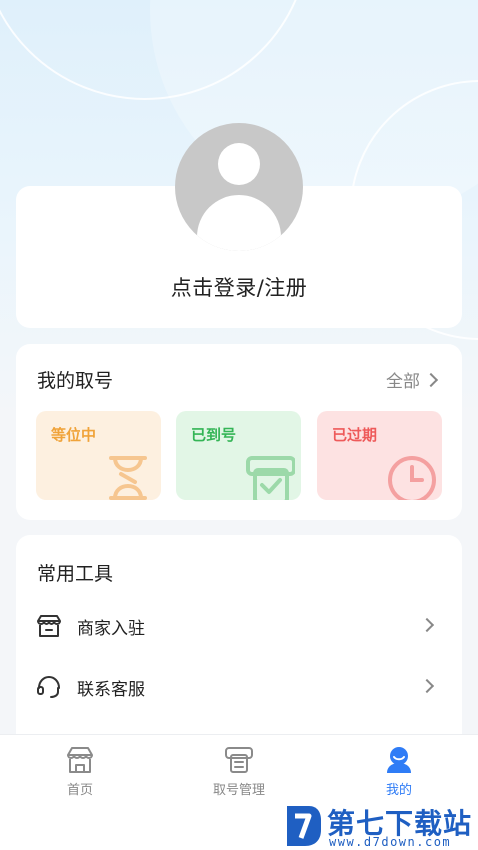  What do you see at coordinates (74, 435) in the screenshot?
I see `status-waiting-label: 等位中` at bounding box center [74, 435].